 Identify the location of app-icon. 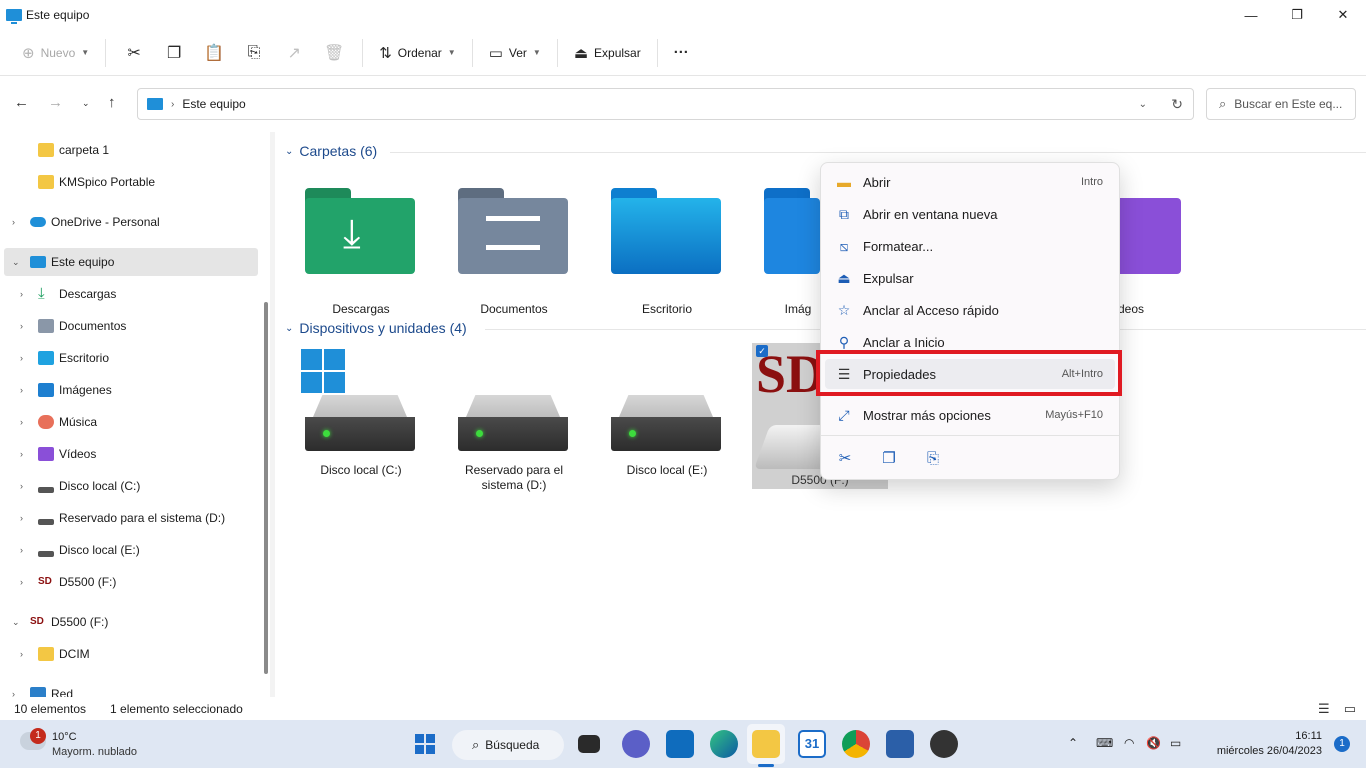
(944, 744).